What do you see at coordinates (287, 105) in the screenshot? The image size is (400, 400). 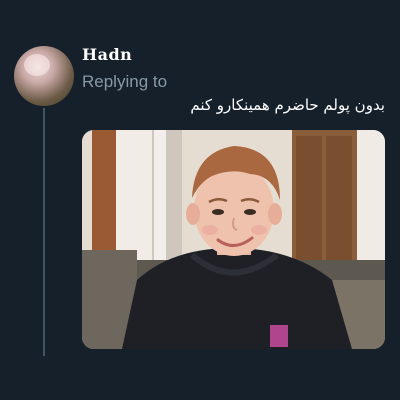 I see `tweet-text: بدون پولم حاضرم همینکارو کنم` at bounding box center [287, 105].